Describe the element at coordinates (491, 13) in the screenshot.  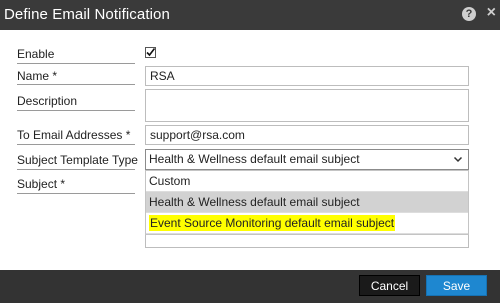
I see `close-icon: ×` at that location.